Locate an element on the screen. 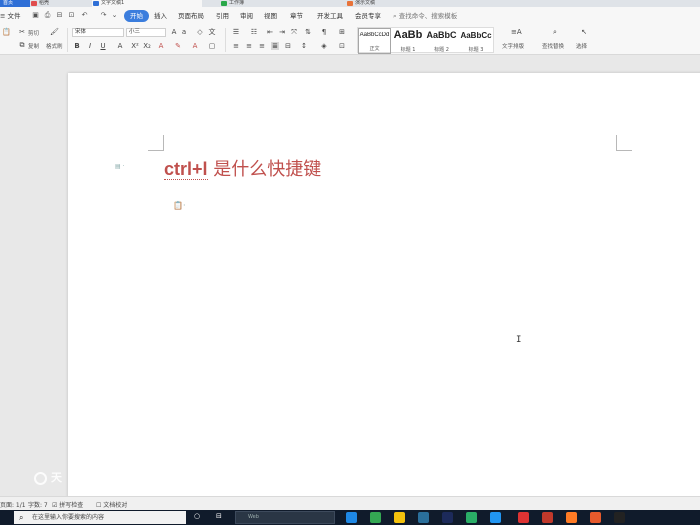 This screenshot has height=525, width=700. justify-icon: ≣ is located at coordinates (275, 46).